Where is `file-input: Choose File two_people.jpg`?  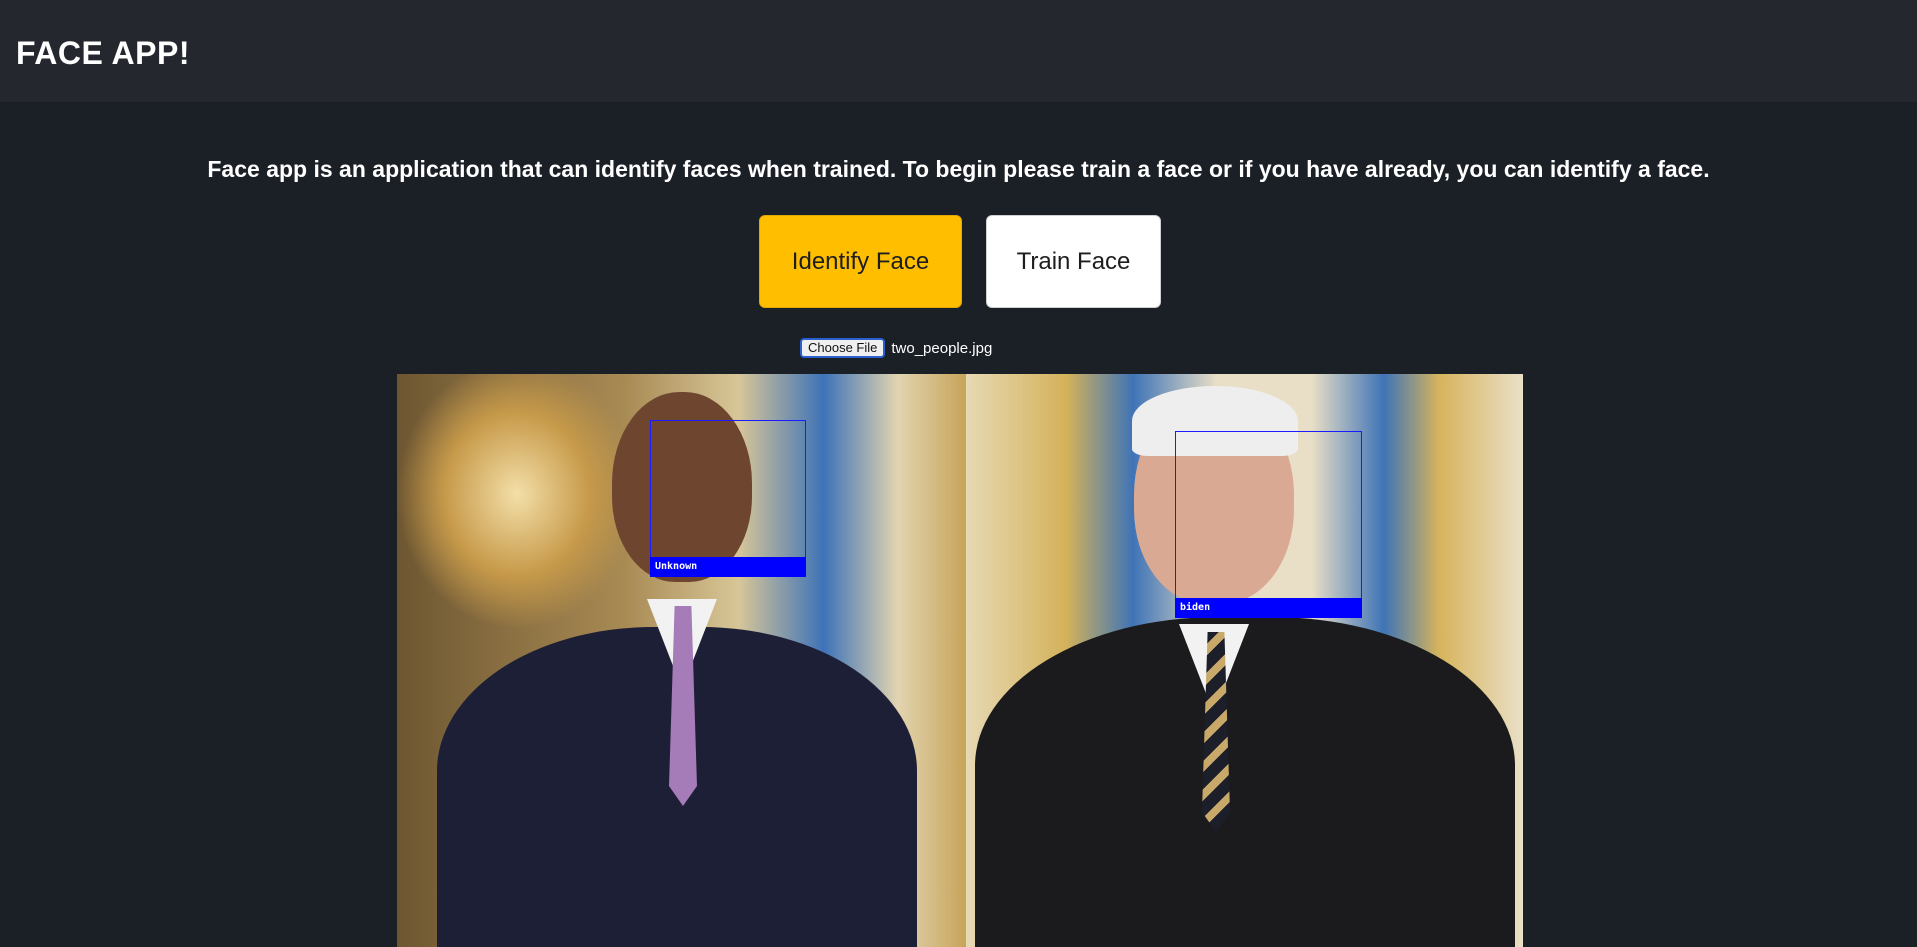
file-input: Choose File two_people.jpg is located at coordinates (896, 348).